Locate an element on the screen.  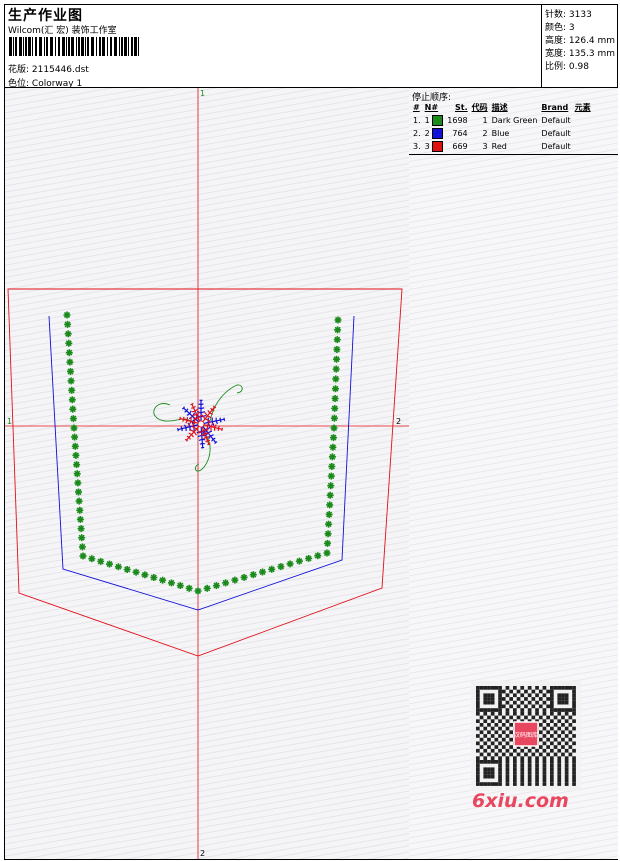
table-header-row: # N# St. 代码 描述 Brand 元素 is located at coordinates (502, 107).